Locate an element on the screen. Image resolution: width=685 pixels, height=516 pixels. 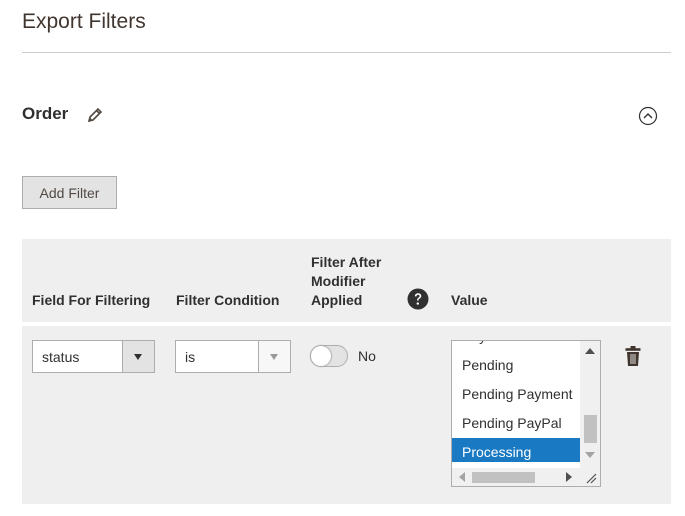
toggle-knob is located at coordinates (321, 356).